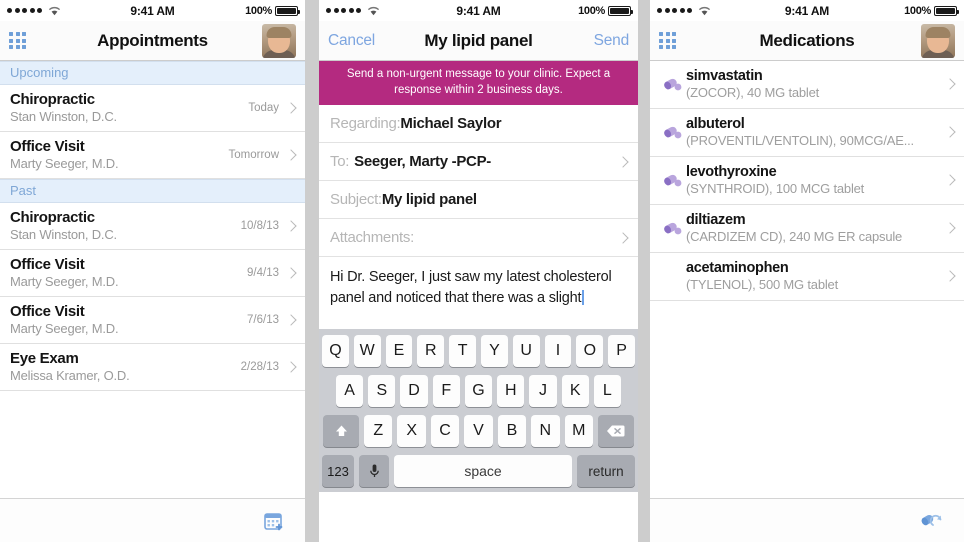 This screenshot has width=964, height=542. What do you see at coordinates (70, 375) in the screenshot?
I see `appointment-provider: Melissa Kramer, O.D.` at bounding box center [70, 375].